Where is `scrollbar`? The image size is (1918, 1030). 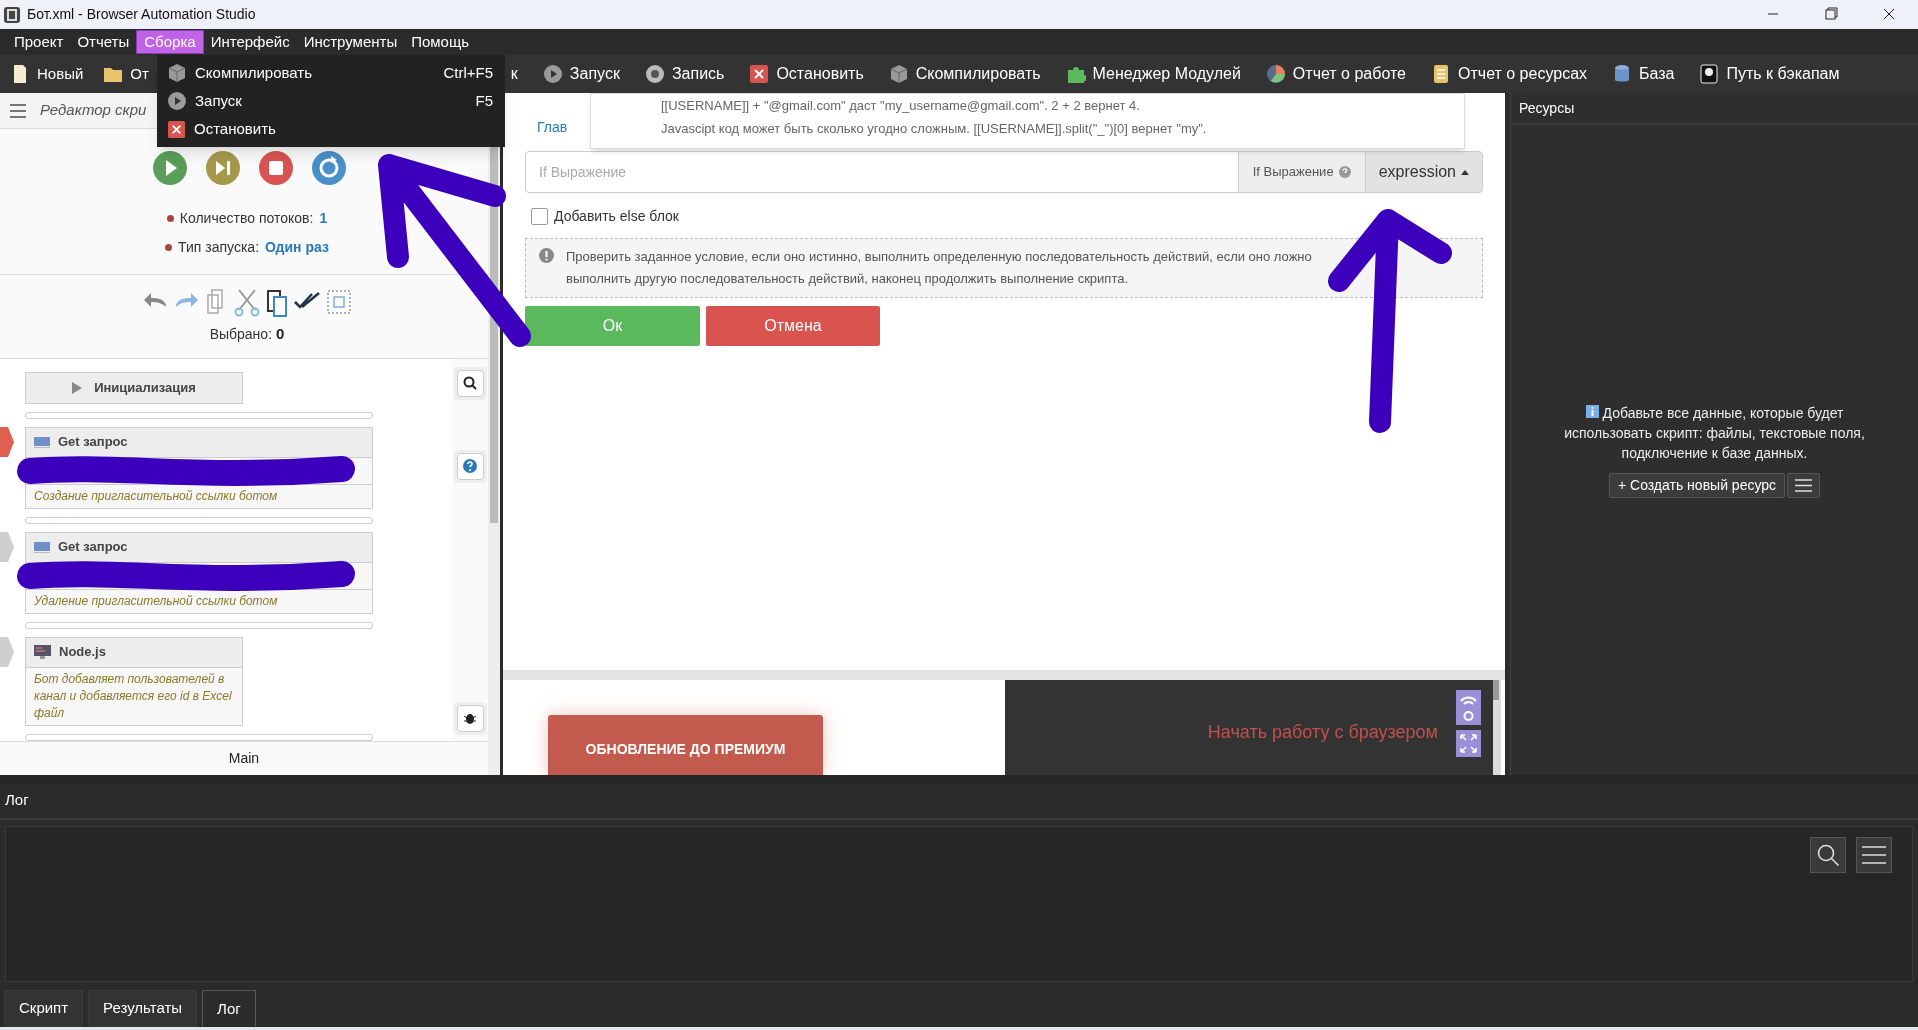 scrollbar is located at coordinates (1496, 690).